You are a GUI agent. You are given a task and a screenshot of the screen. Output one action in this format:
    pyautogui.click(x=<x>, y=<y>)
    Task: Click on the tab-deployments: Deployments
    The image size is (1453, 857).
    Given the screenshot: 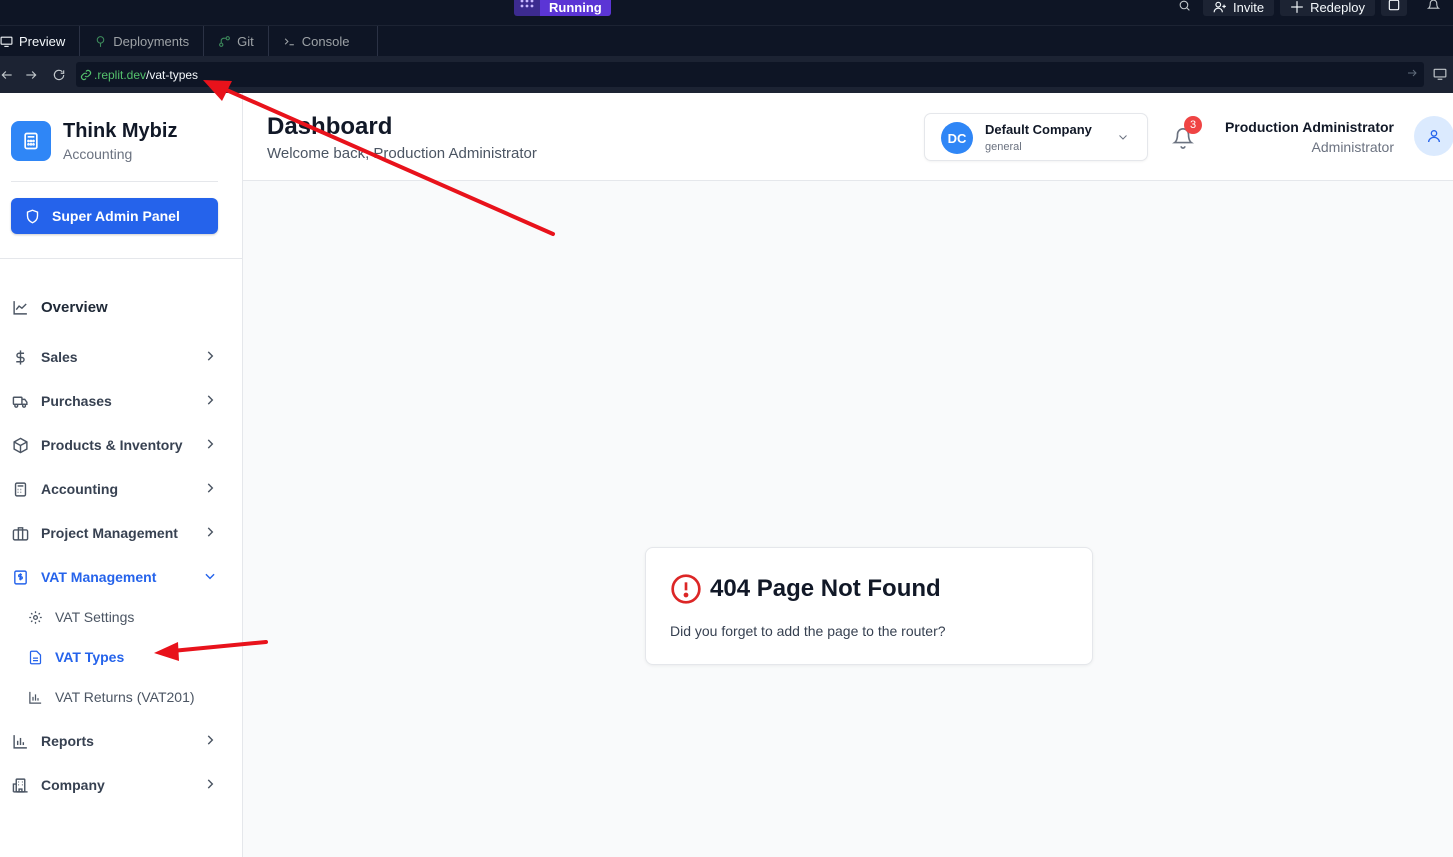 What is the action you would take?
    pyautogui.click(x=142, y=41)
    